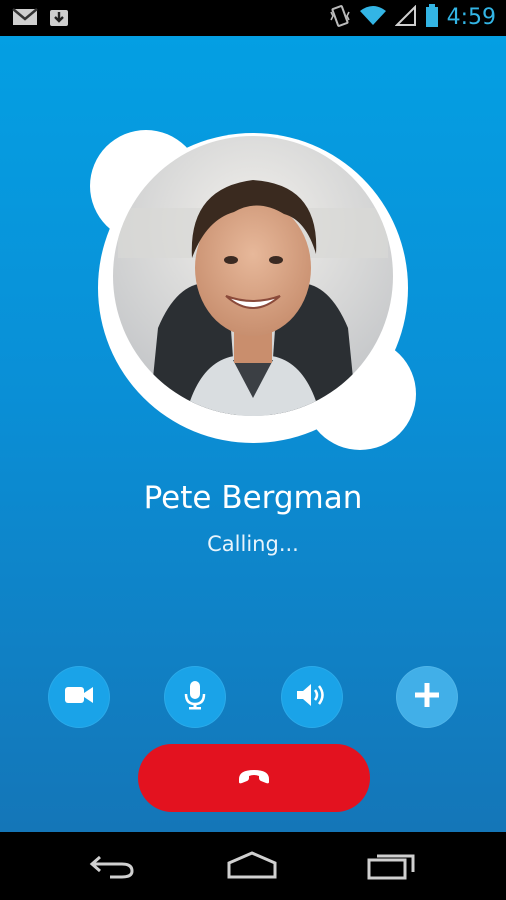  I want to click on end-call-button, so click(254, 778).